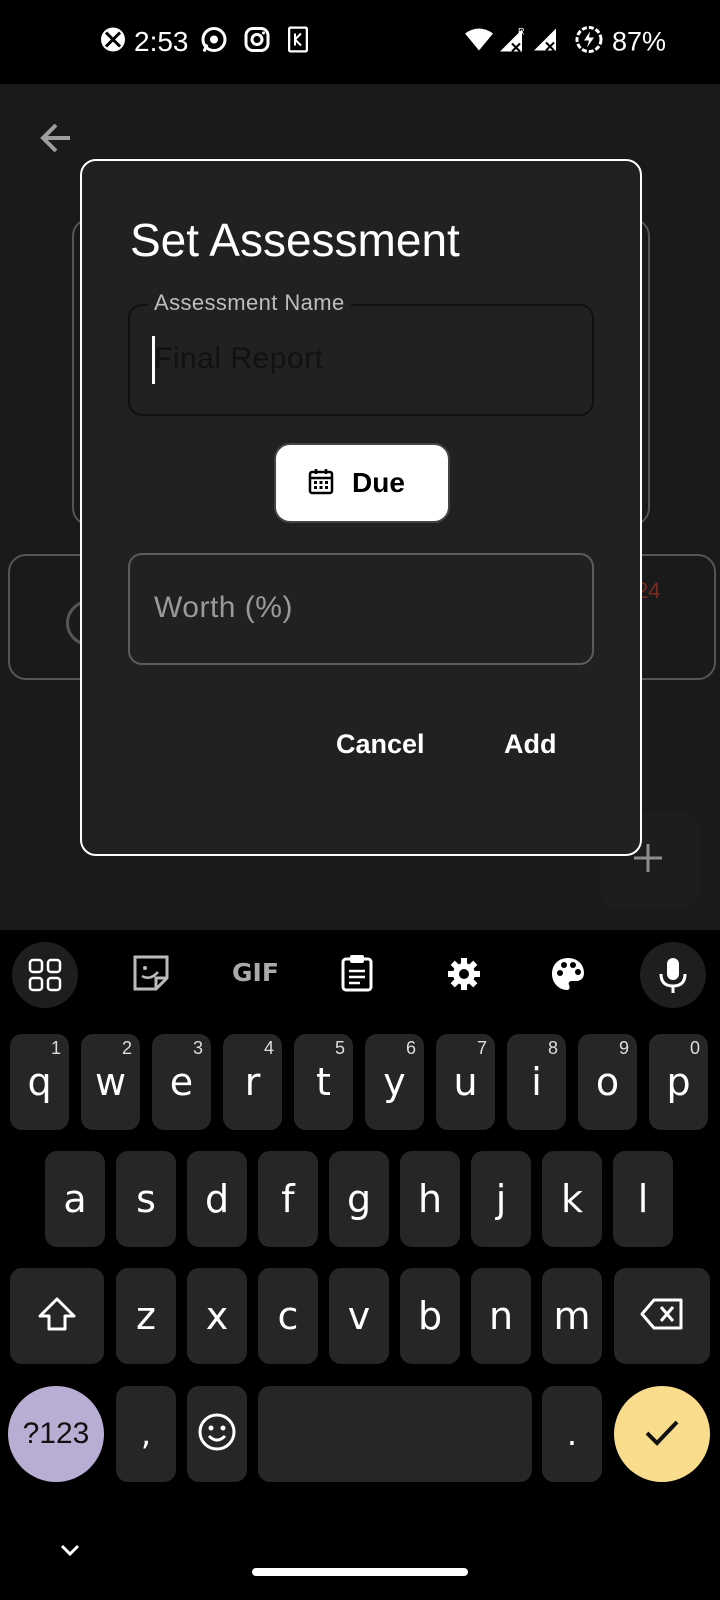 The height and width of the screenshot is (1600, 720). I want to click on key-i: i8, so click(536, 1082).